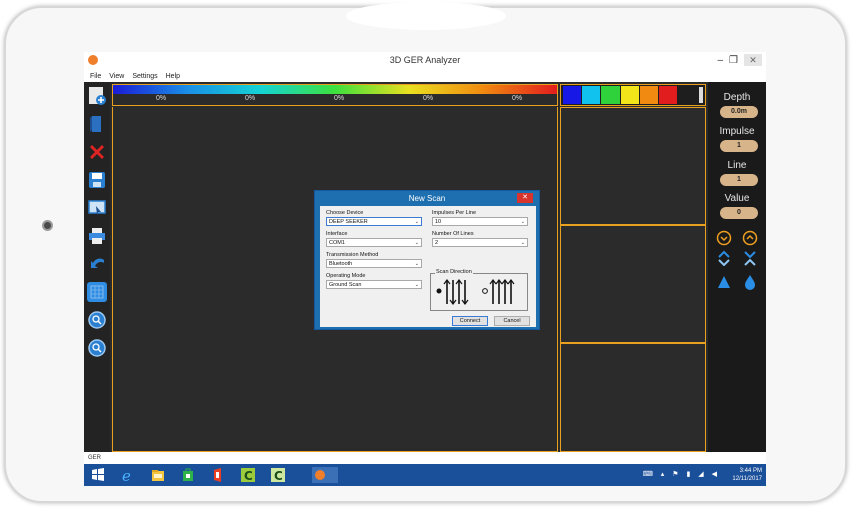 This screenshot has width=853, height=509. What do you see at coordinates (426, 16) in the screenshot?
I see `tablet-top-highlight` at bounding box center [426, 16].